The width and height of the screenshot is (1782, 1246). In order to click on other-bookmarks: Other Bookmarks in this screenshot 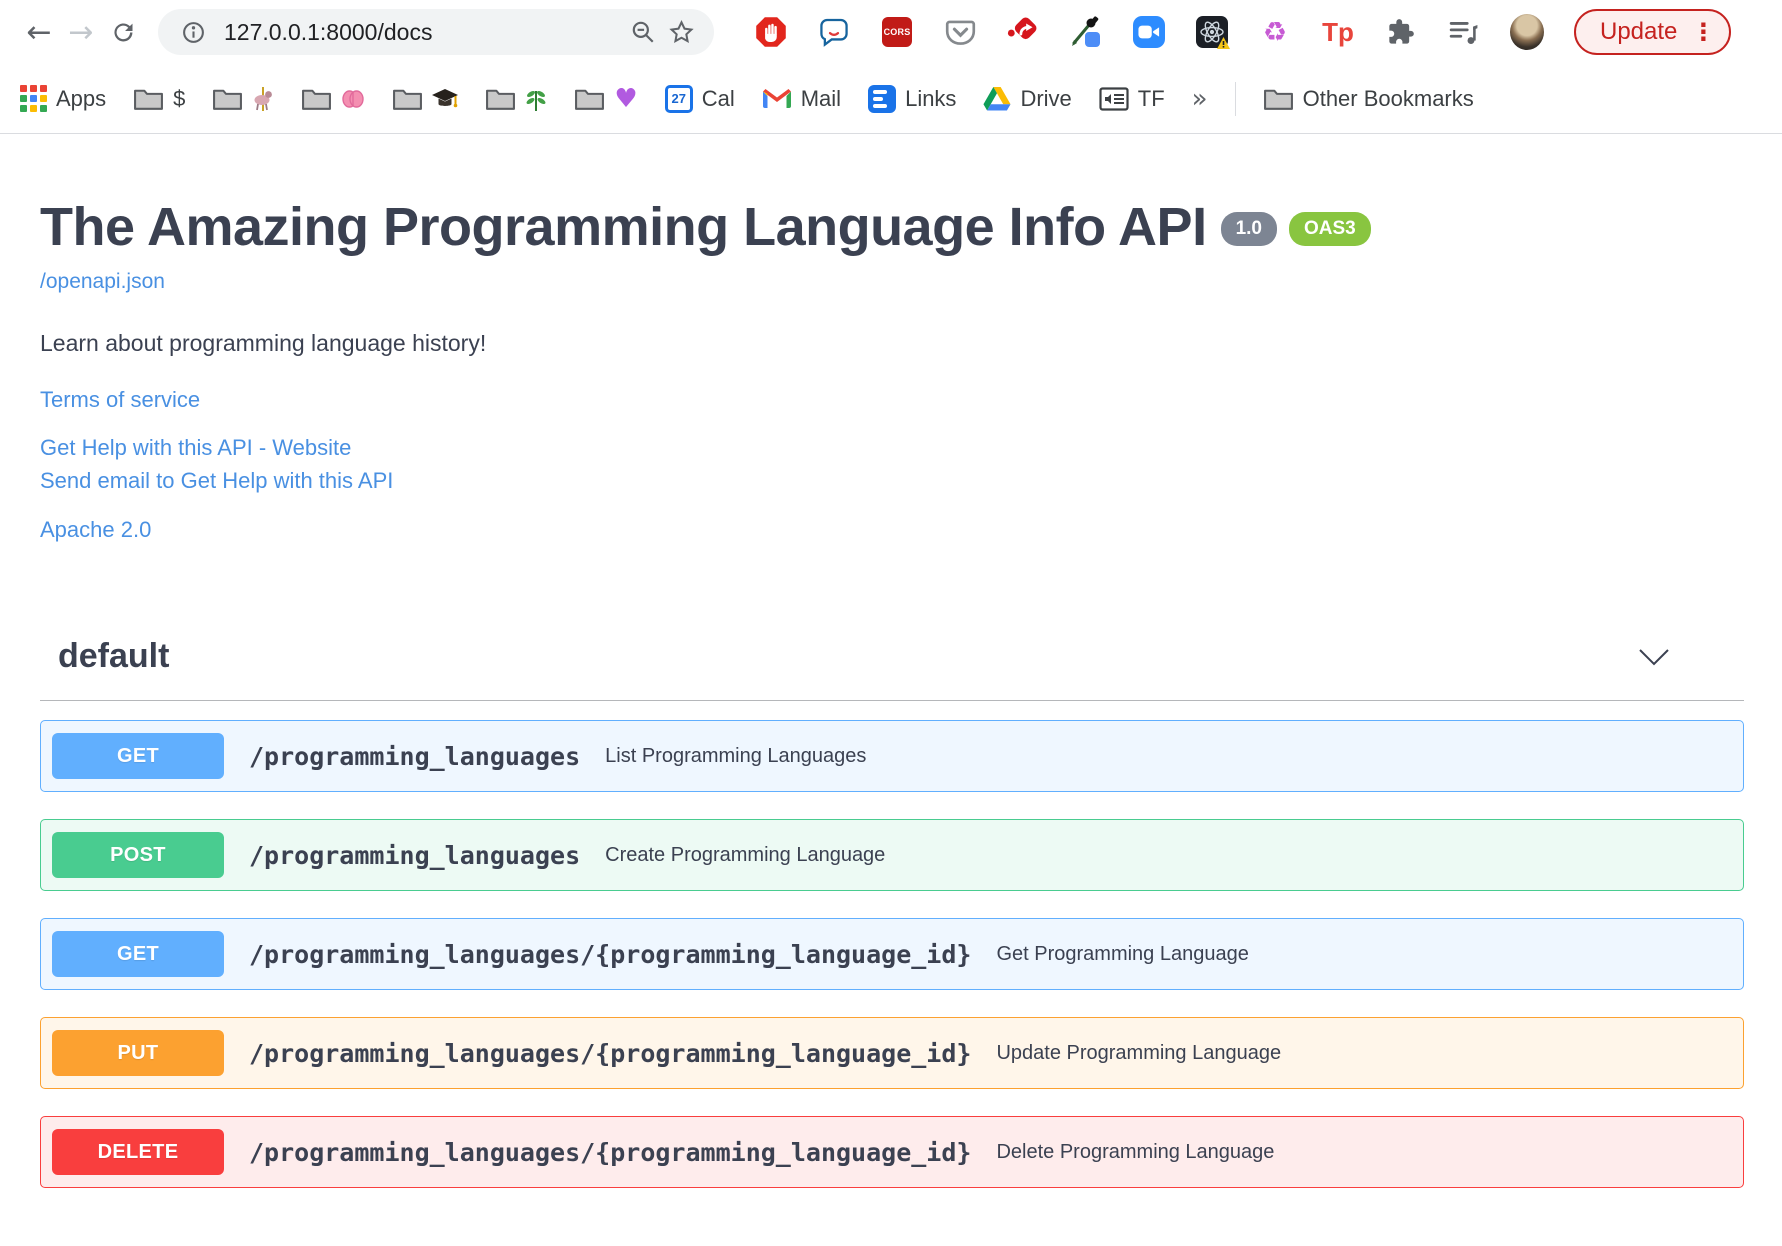, I will do `click(1368, 98)`.